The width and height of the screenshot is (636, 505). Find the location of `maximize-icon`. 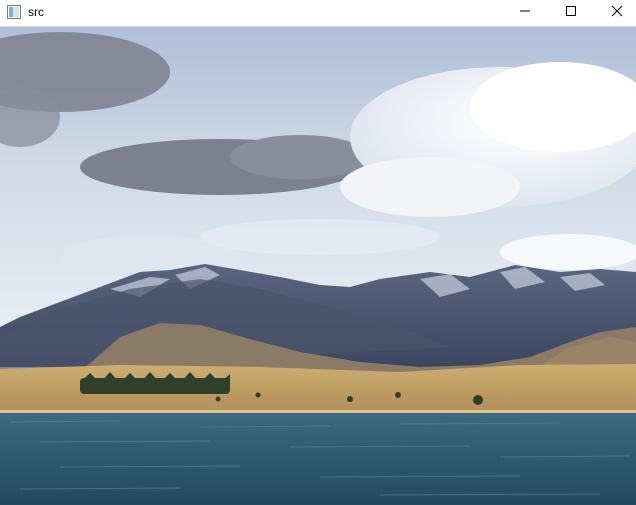

maximize-icon is located at coordinates (571, 13).